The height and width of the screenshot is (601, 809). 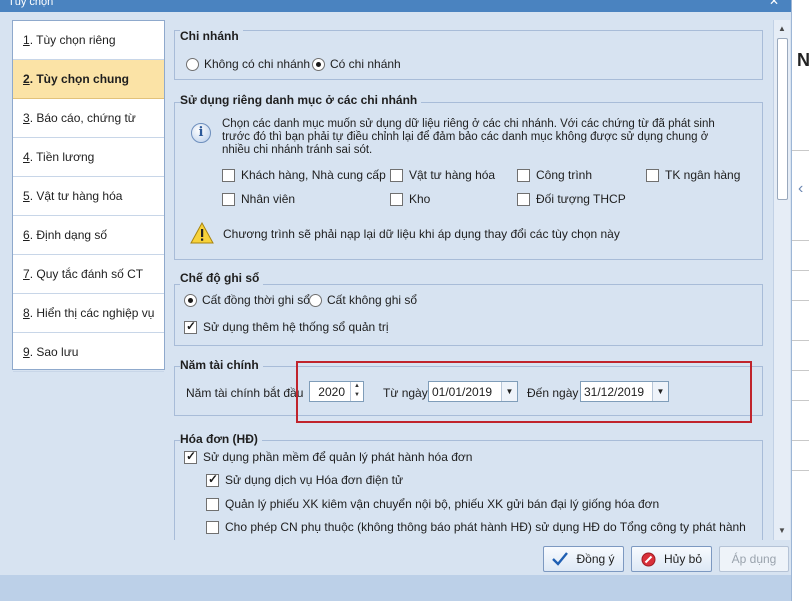 I want to click on content-scrollbar: ▲ ▼, so click(x=781, y=280).